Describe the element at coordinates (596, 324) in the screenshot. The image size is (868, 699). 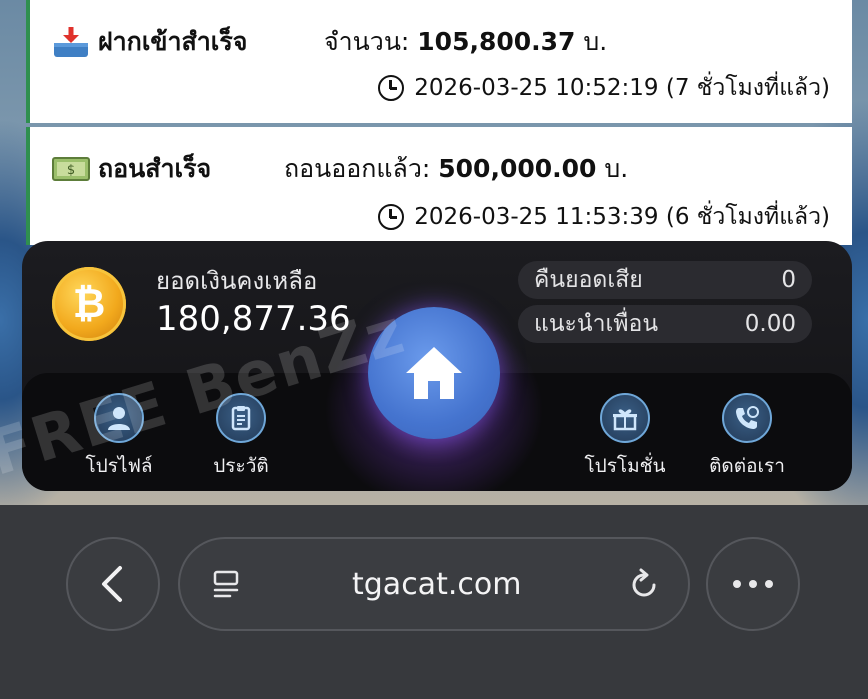
I see `referral-label: แนะนำเพื่อน` at that location.